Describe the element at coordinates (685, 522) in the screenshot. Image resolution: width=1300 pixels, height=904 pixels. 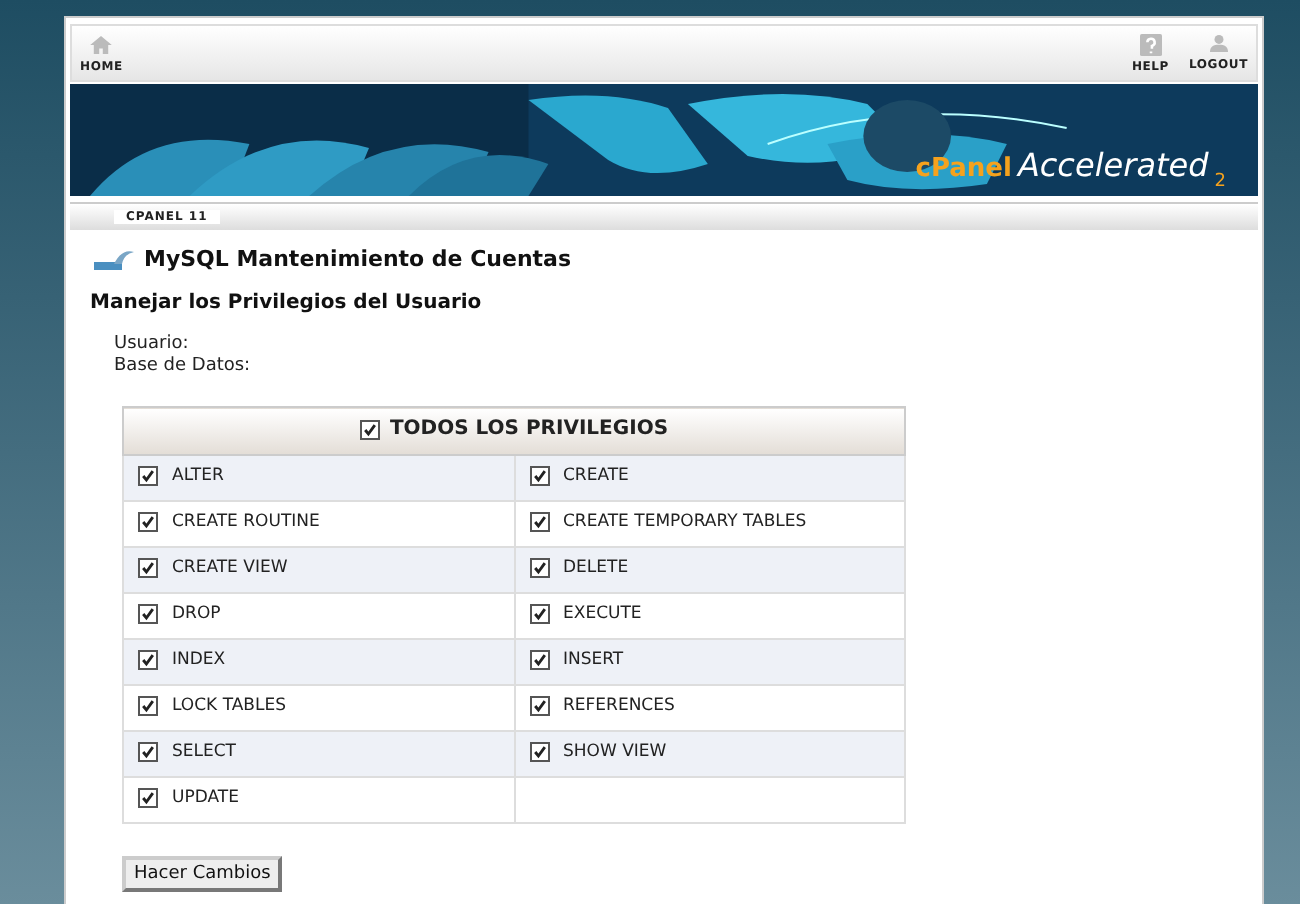
I see `checkbox-label: CREATE TEMPORARY TABLES` at that location.